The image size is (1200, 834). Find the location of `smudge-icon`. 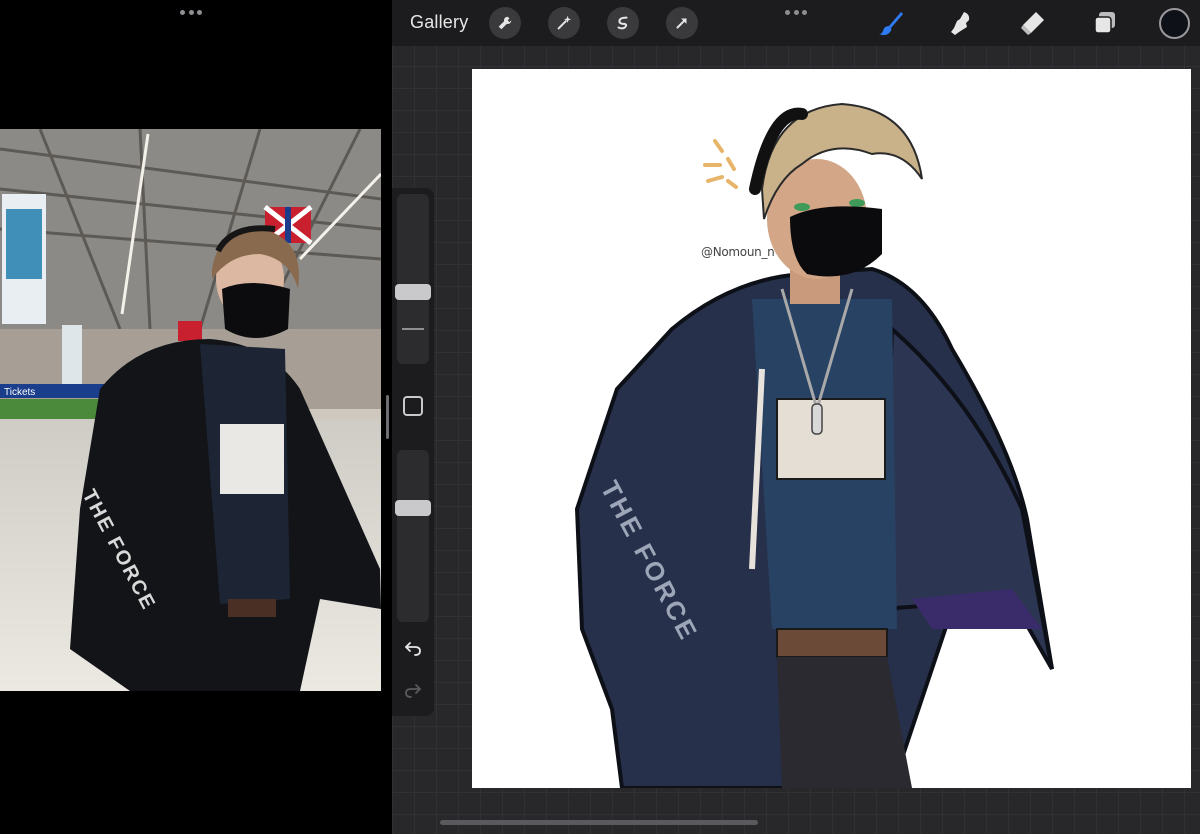

smudge-icon is located at coordinates (961, 23).